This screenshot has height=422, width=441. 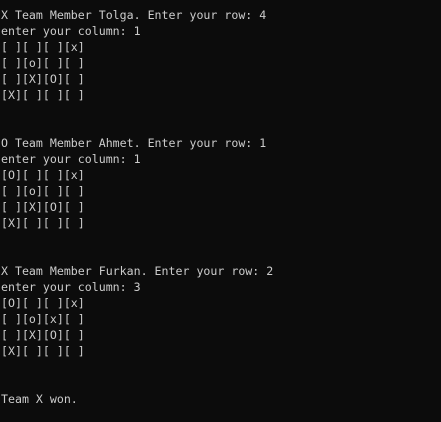 I want to click on prompt-line: enter your column: 3, so click(x=71, y=287).